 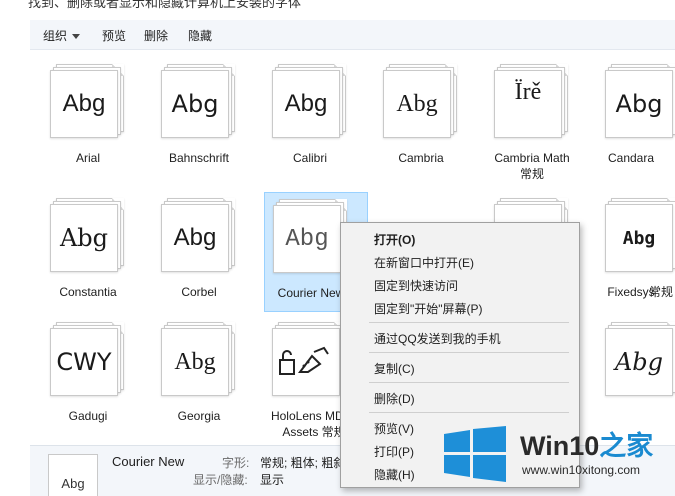 What do you see at coordinates (581, 470) in the screenshot?
I see `watermark-url: www.win10xitong.com` at bounding box center [581, 470].